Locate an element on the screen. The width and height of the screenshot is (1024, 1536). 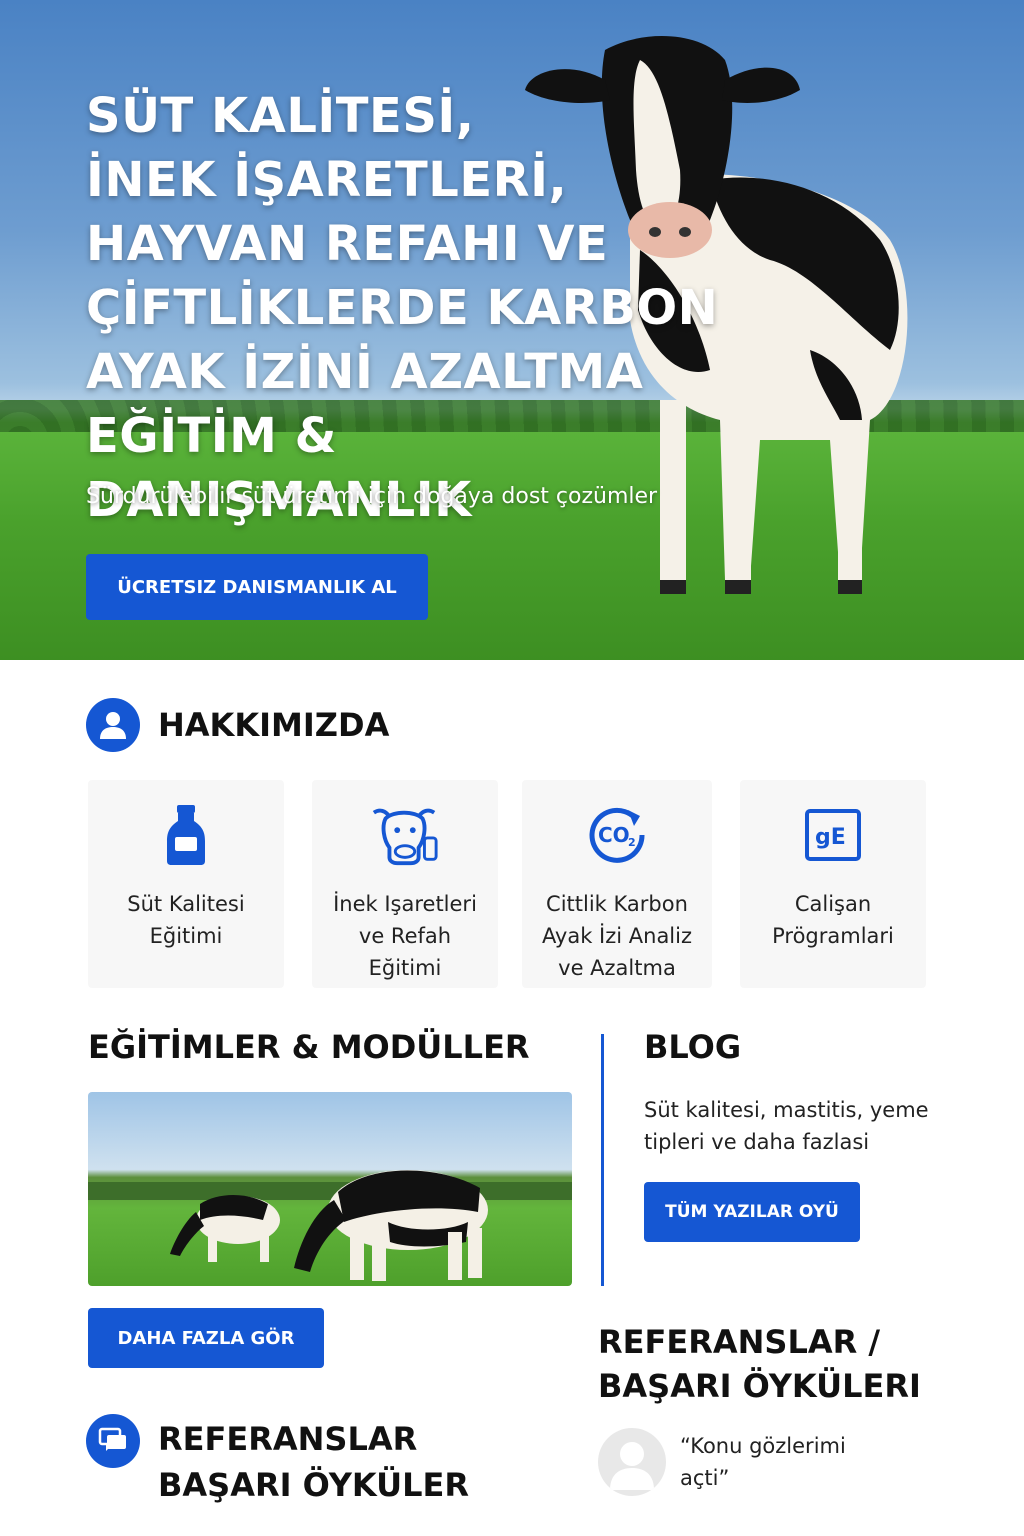
cow-icon is located at coordinates (405, 835).